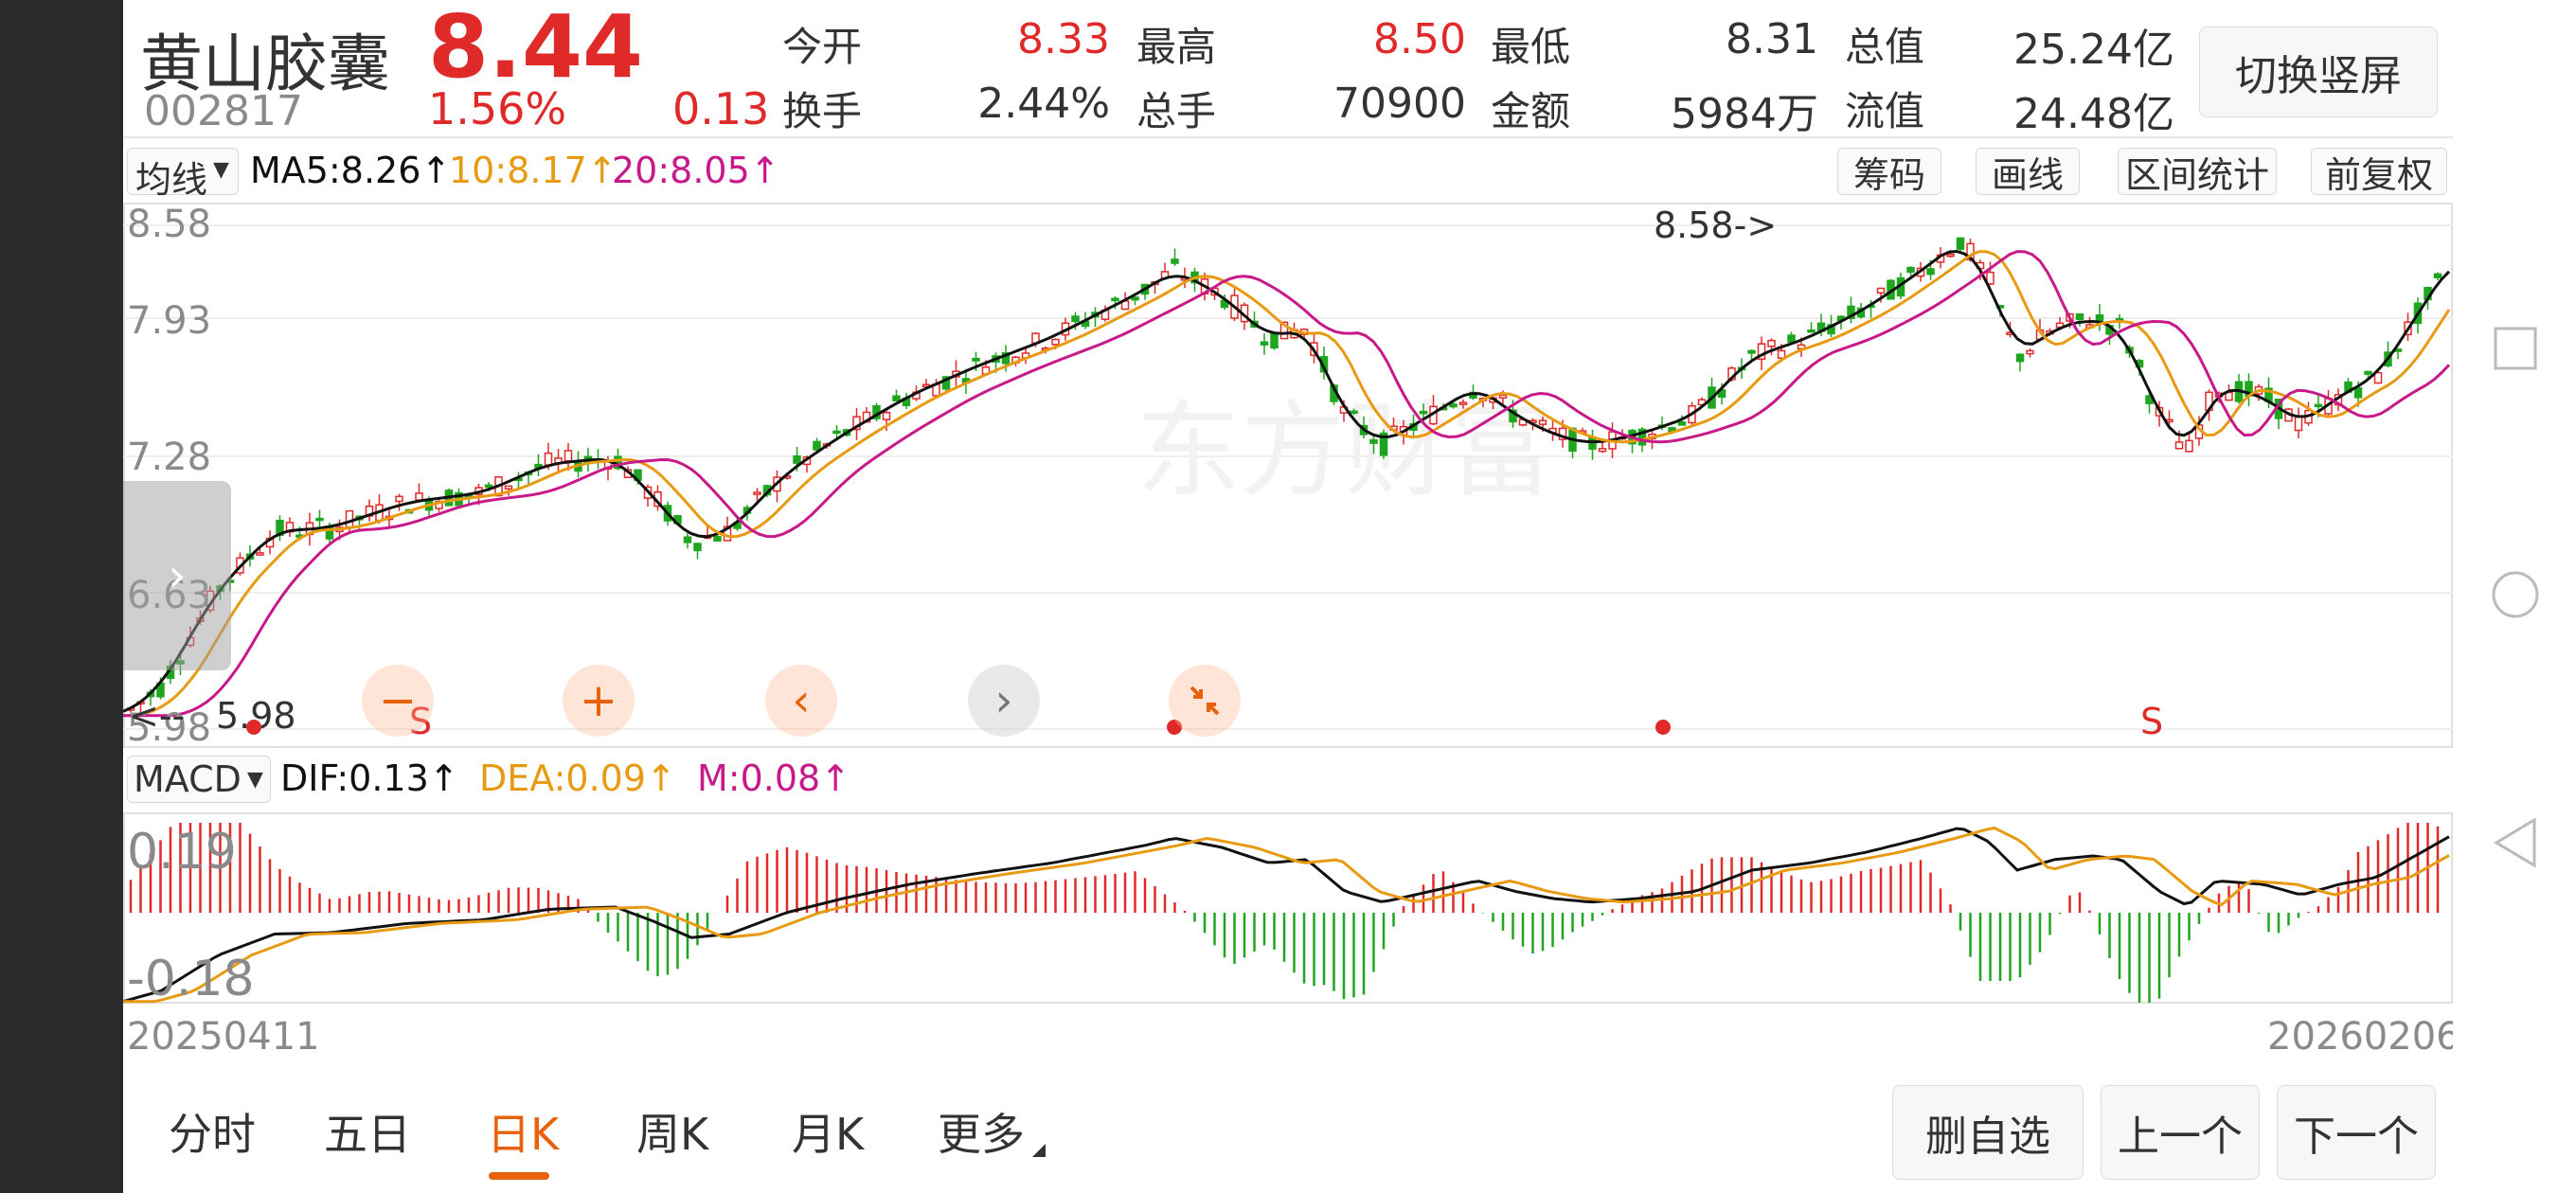  What do you see at coordinates (2356, 1132) in the screenshot?
I see `next-stock-button: 下一个` at bounding box center [2356, 1132].